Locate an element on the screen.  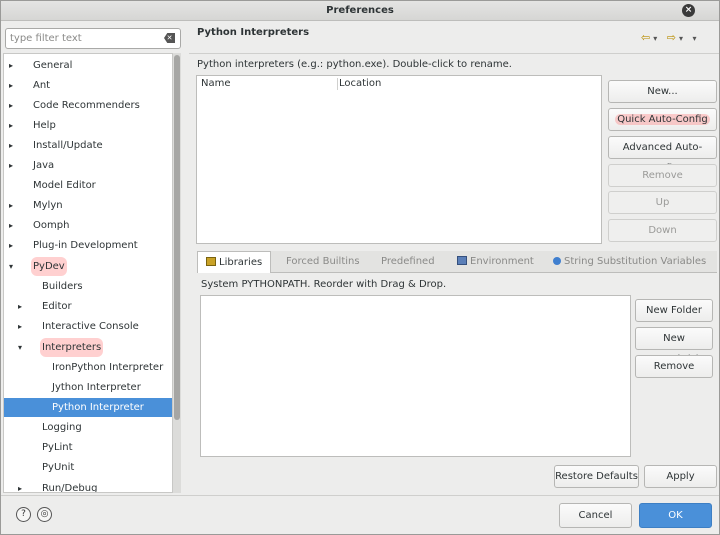
ok-button: OK is located at coordinates (675, 515).